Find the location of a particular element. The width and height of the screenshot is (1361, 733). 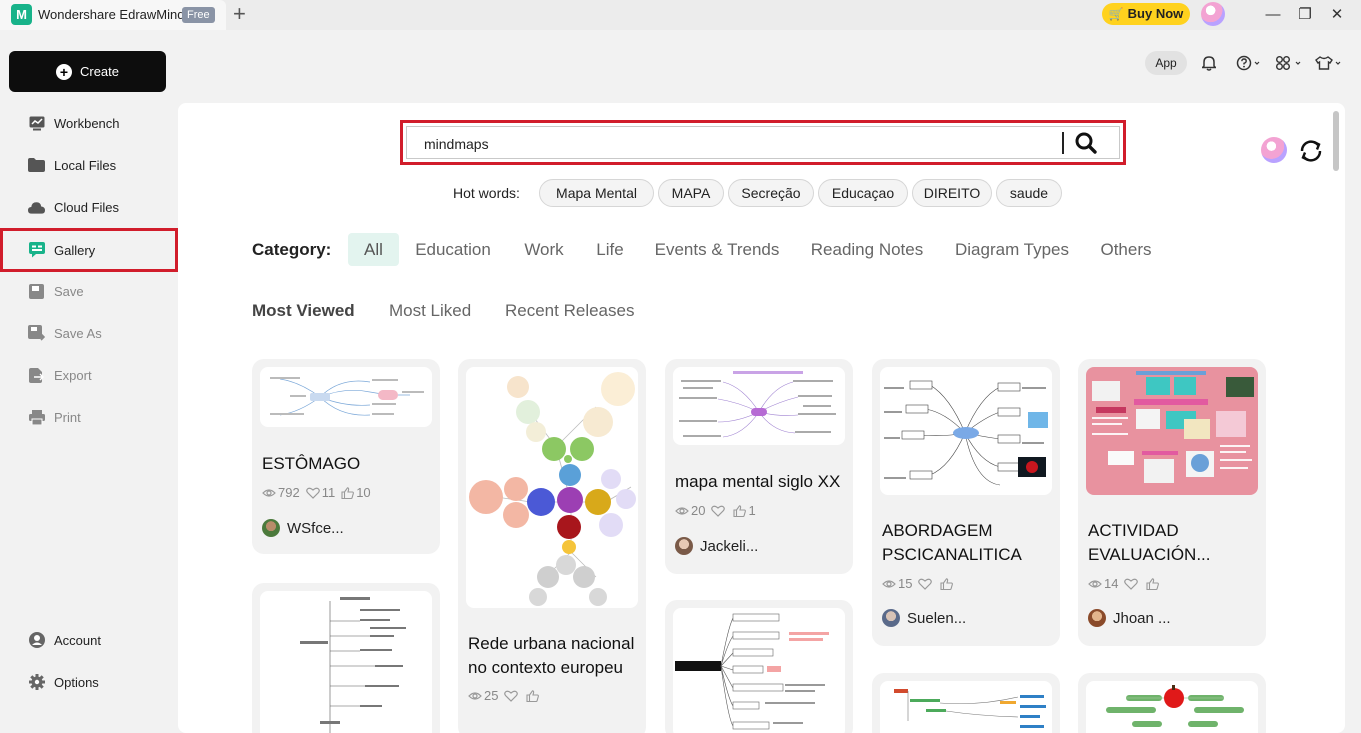

sort-most-liked: Most Liked is located at coordinates (430, 311).